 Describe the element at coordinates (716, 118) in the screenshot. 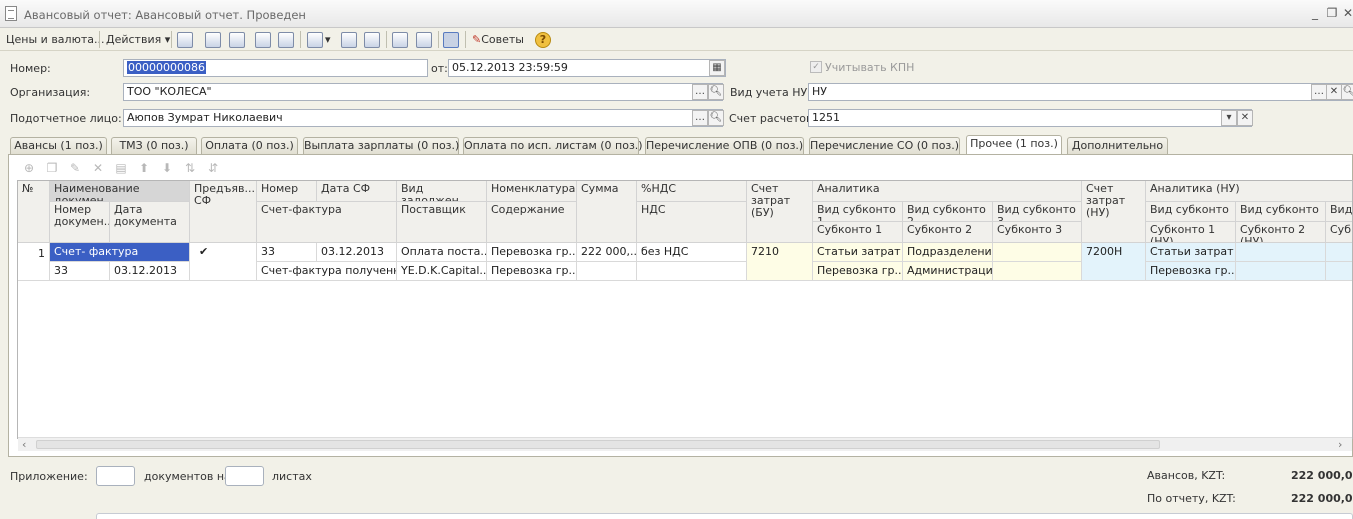

I see `person-open-icon: 🔍︎` at that location.